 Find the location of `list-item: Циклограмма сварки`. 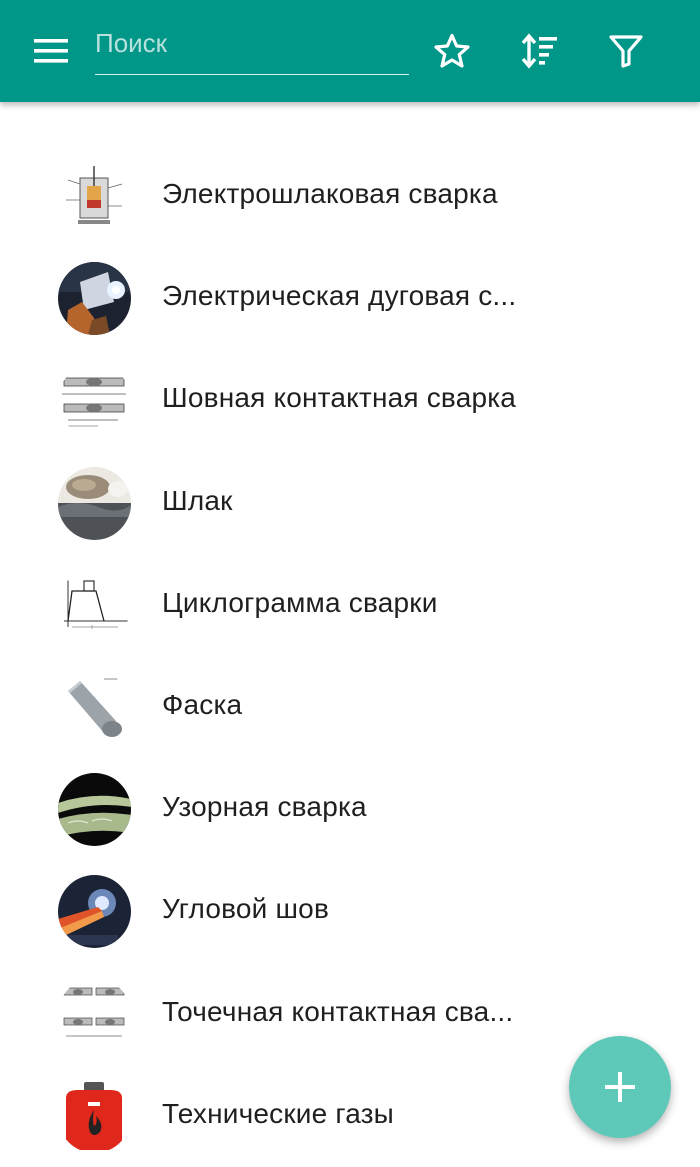

list-item: Циклограмма сварки is located at coordinates (350, 605).